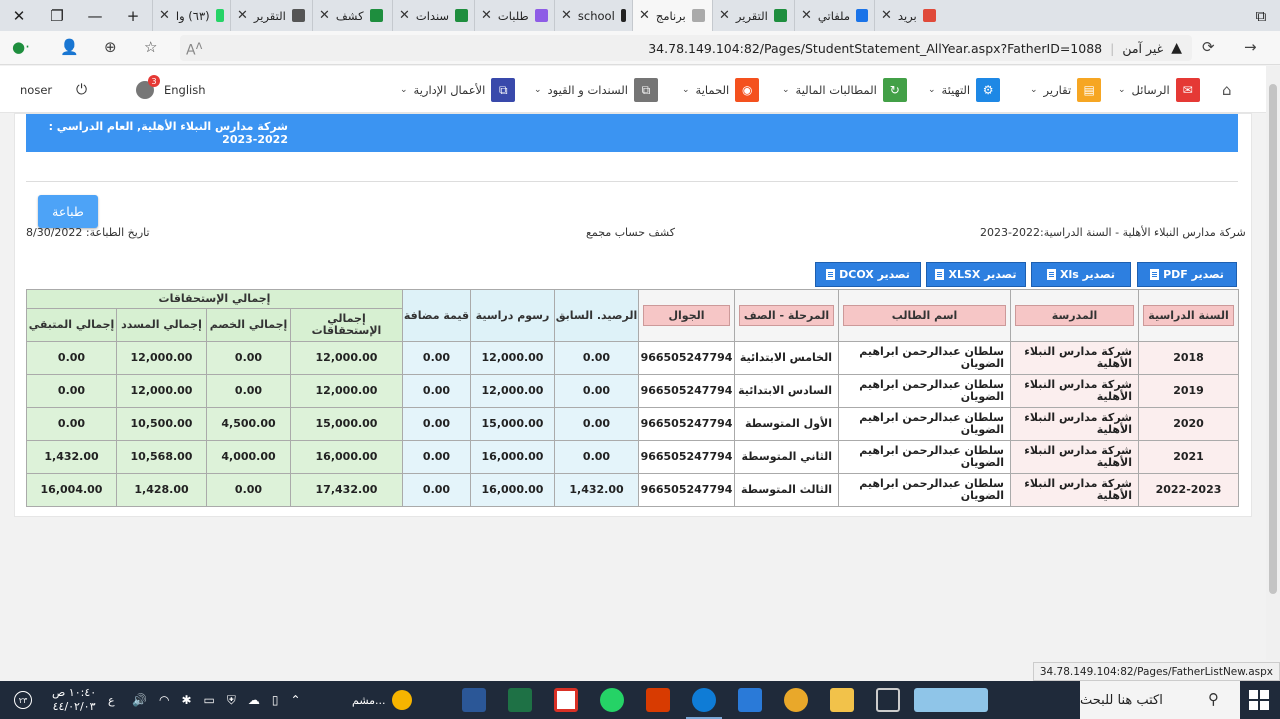  Describe the element at coordinates (593, 15) in the screenshot. I see `browser-tab: school ✕` at that location.